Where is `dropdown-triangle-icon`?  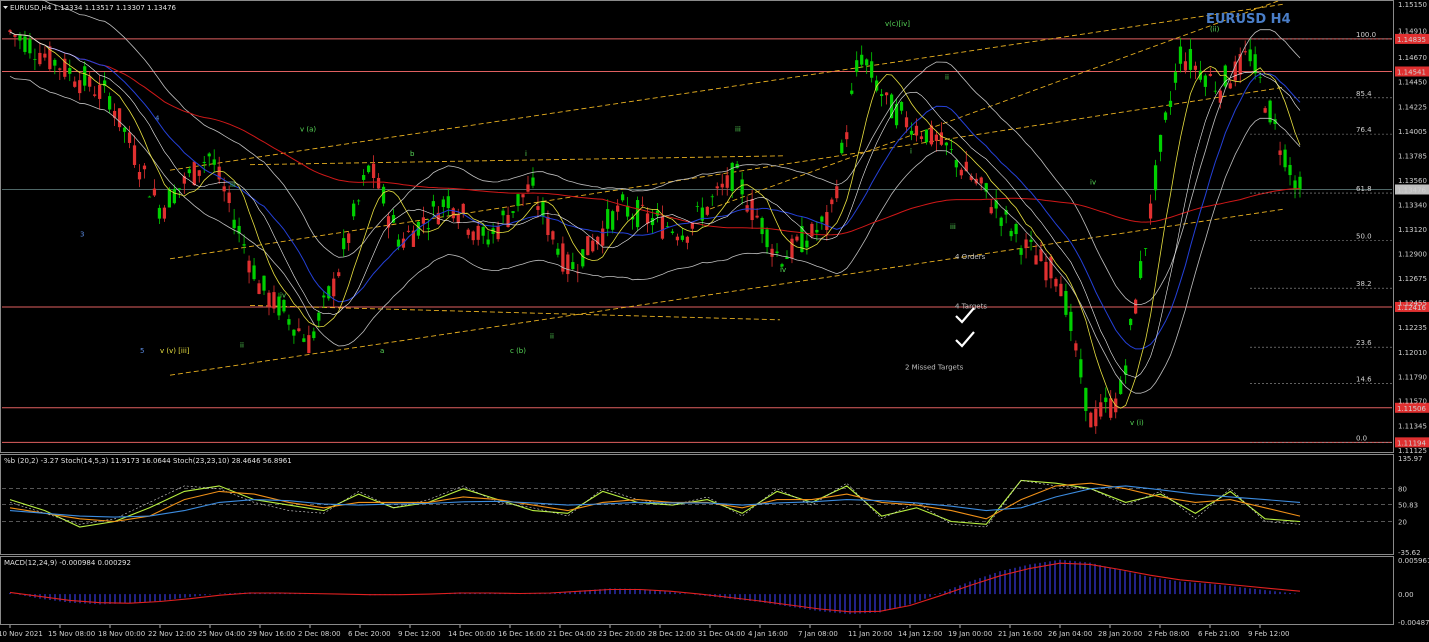
dropdown-triangle-icon is located at coordinates (5, 7).